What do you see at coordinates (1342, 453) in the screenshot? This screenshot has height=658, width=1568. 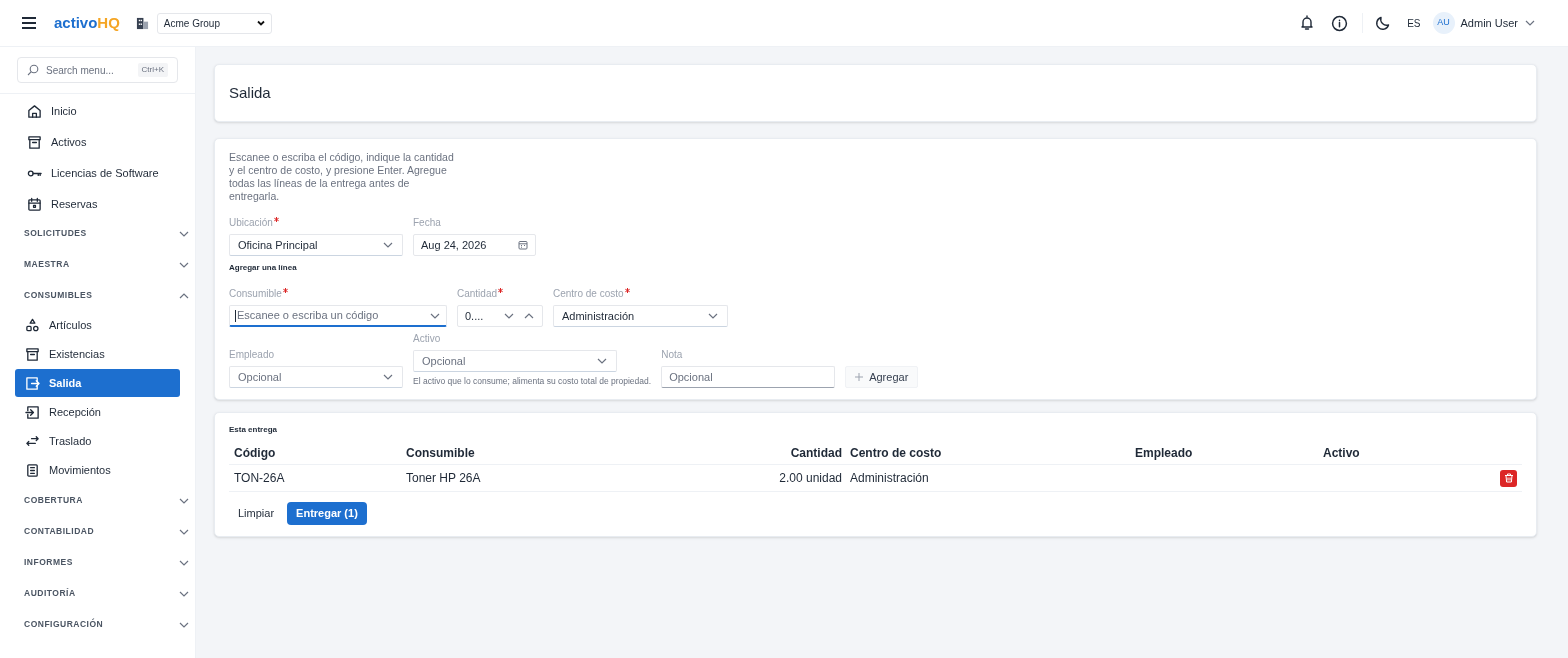 I see `column-header: Activo` at bounding box center [1342, 453].